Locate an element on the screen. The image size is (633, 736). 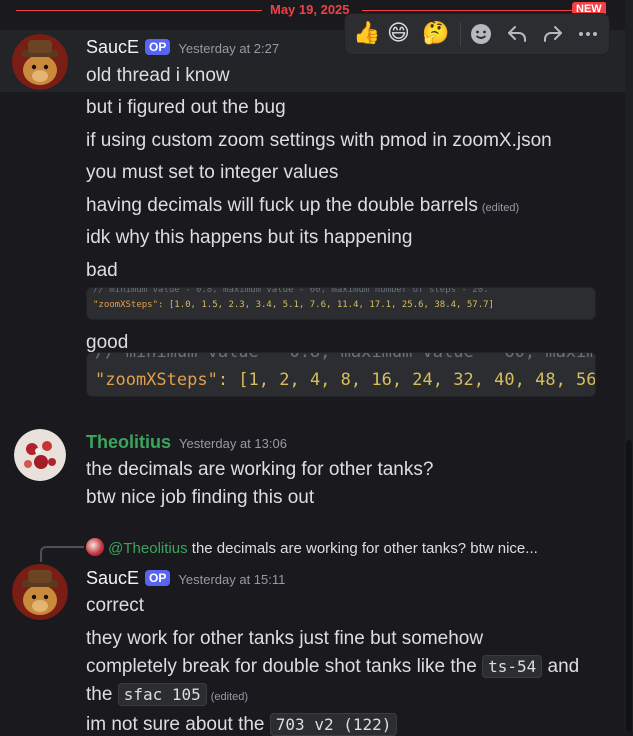
message-text: the sfac 105 (edited) is located at coordinates (167, 694).